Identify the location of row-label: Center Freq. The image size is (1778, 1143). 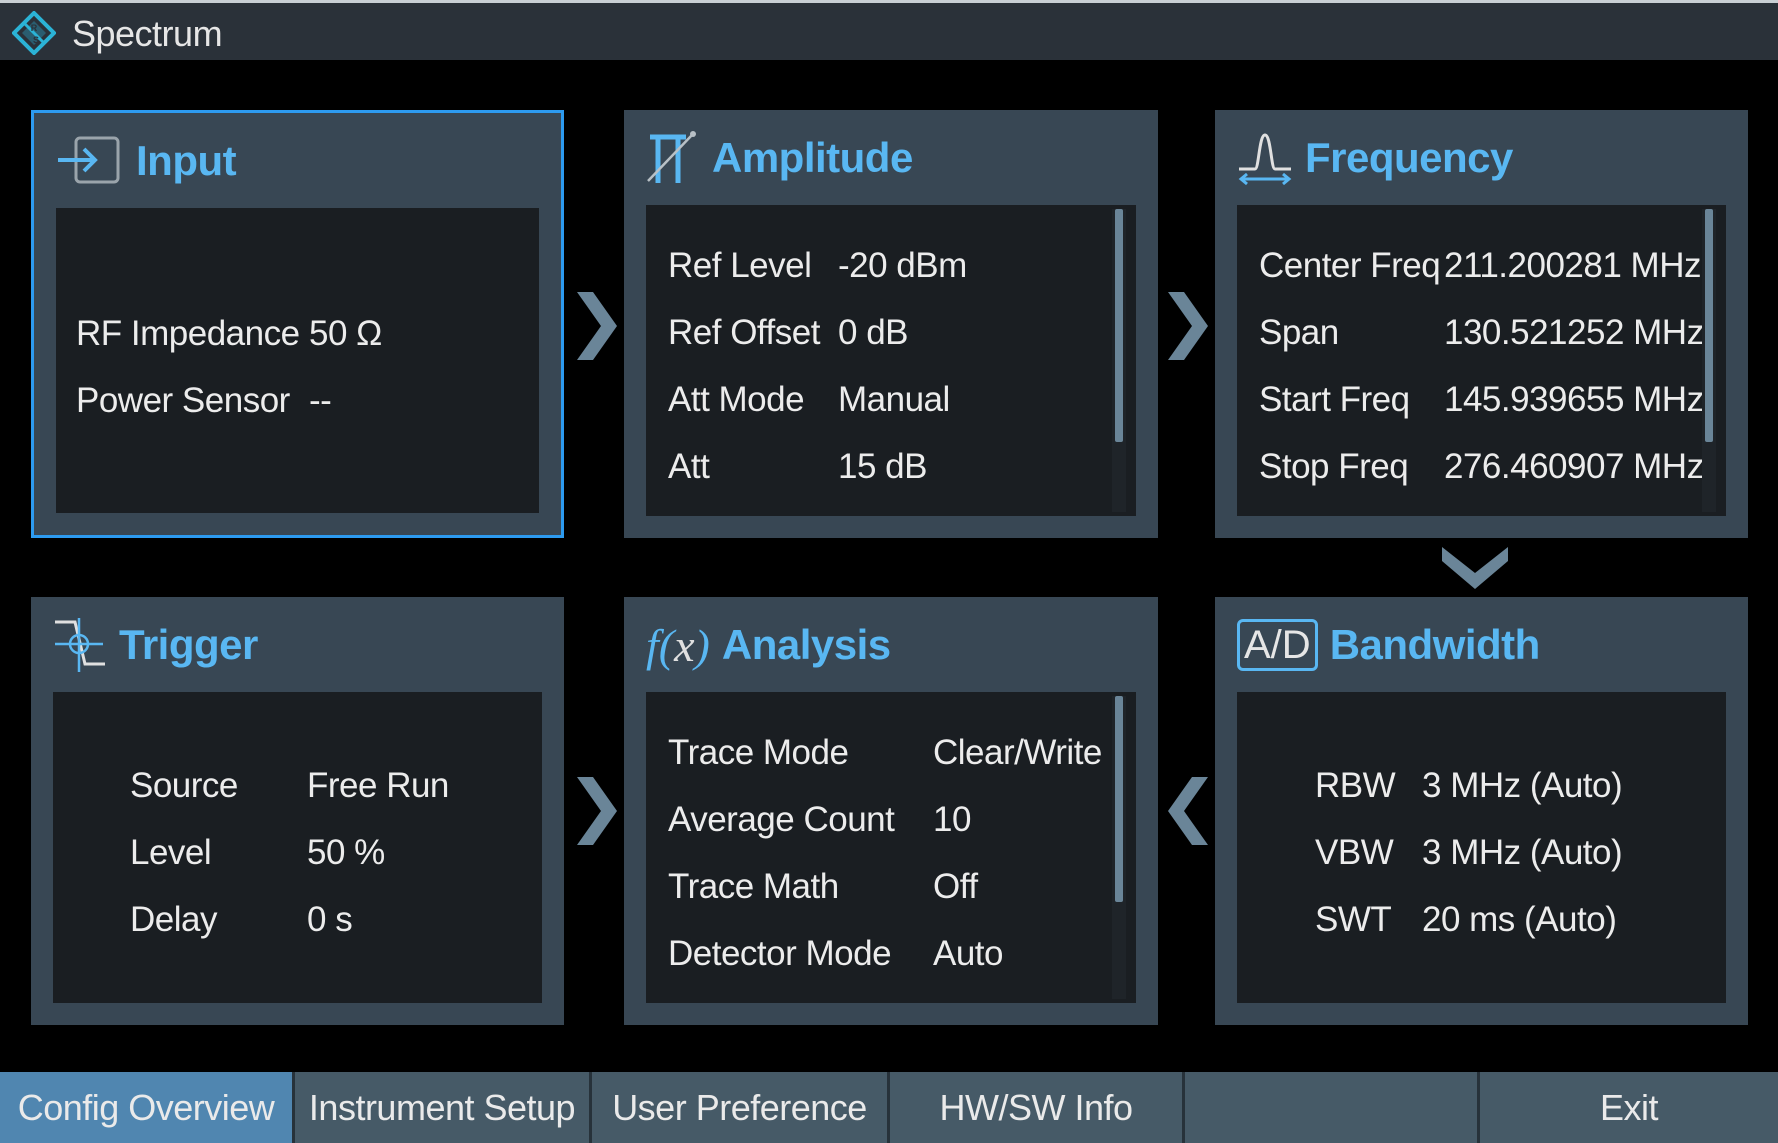
(1350, 265).